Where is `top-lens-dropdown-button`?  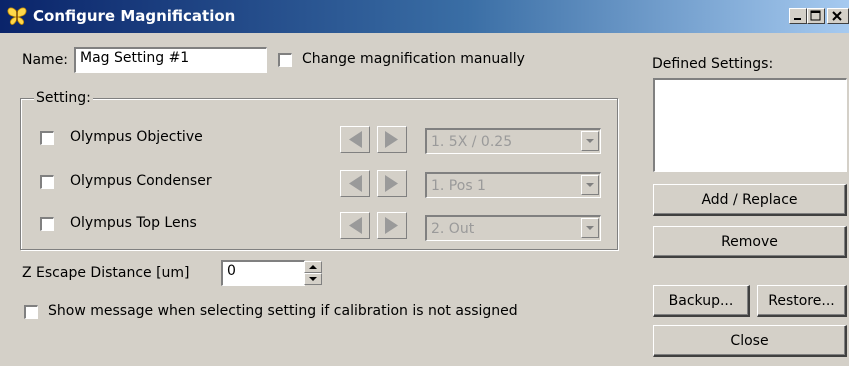
top-lens-dropdown-button is located at coordinates (590, 228).